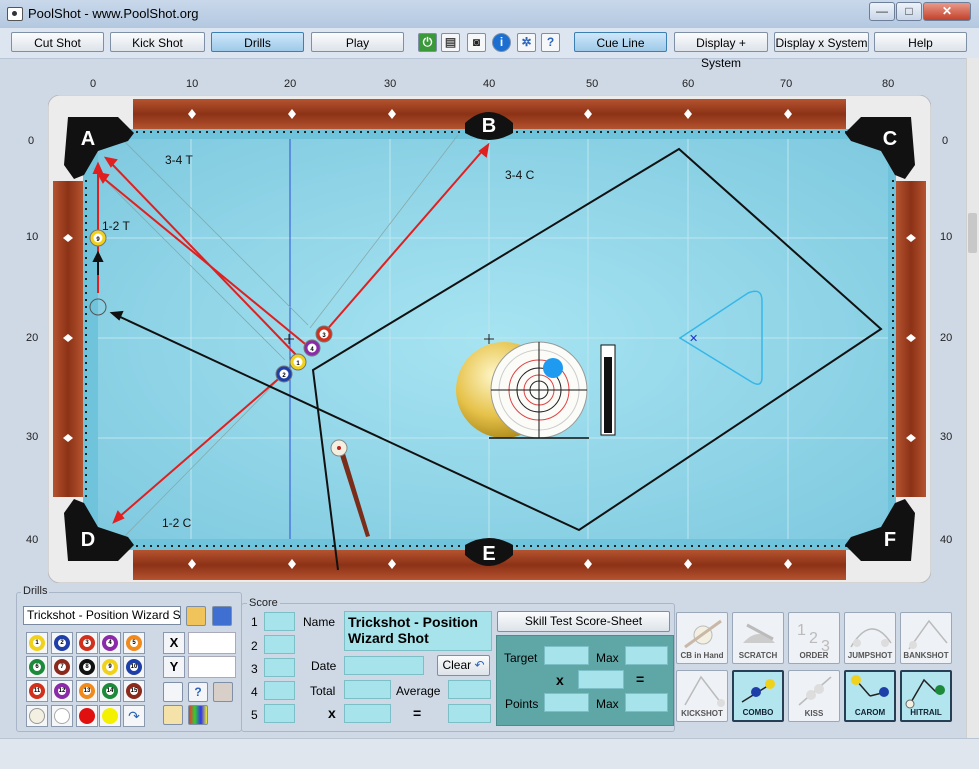 The width and height of the screenshot is (979, 769). What do you see at coordinates (110, 643) in the screenshot?
I see `ball-button-4: 4` at bounding box center [110, 643].